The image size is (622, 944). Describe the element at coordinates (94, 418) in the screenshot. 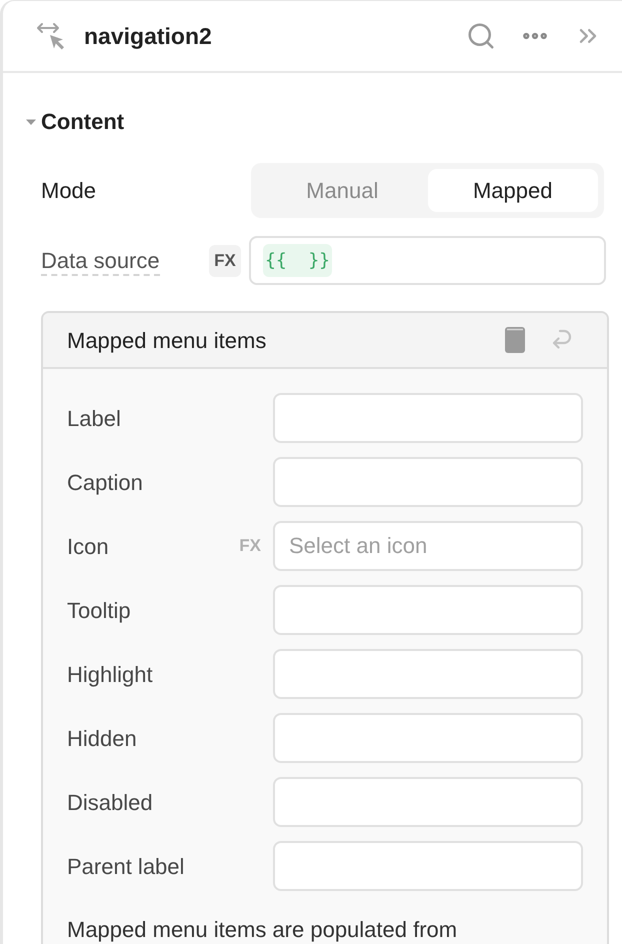

I see `field-label: Label` at that location.